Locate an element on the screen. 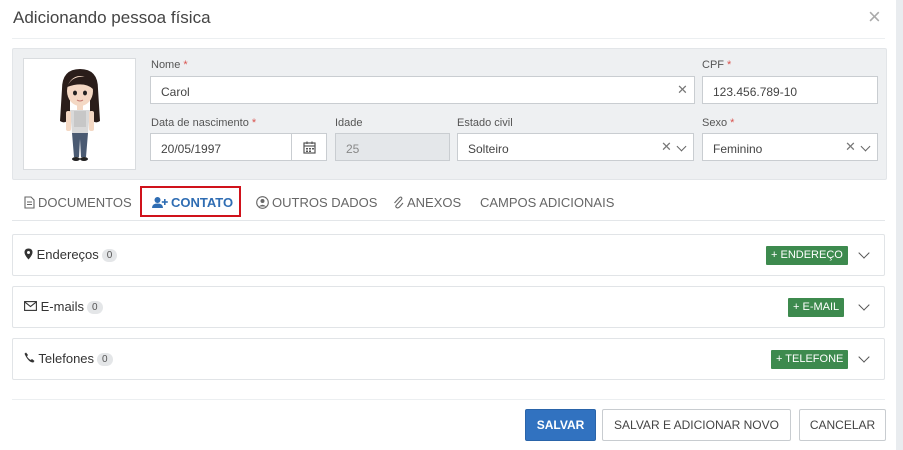 Image resolution: width=903 pixels, height=450 pixels. phone-icon is located at coordinates (29, 358).